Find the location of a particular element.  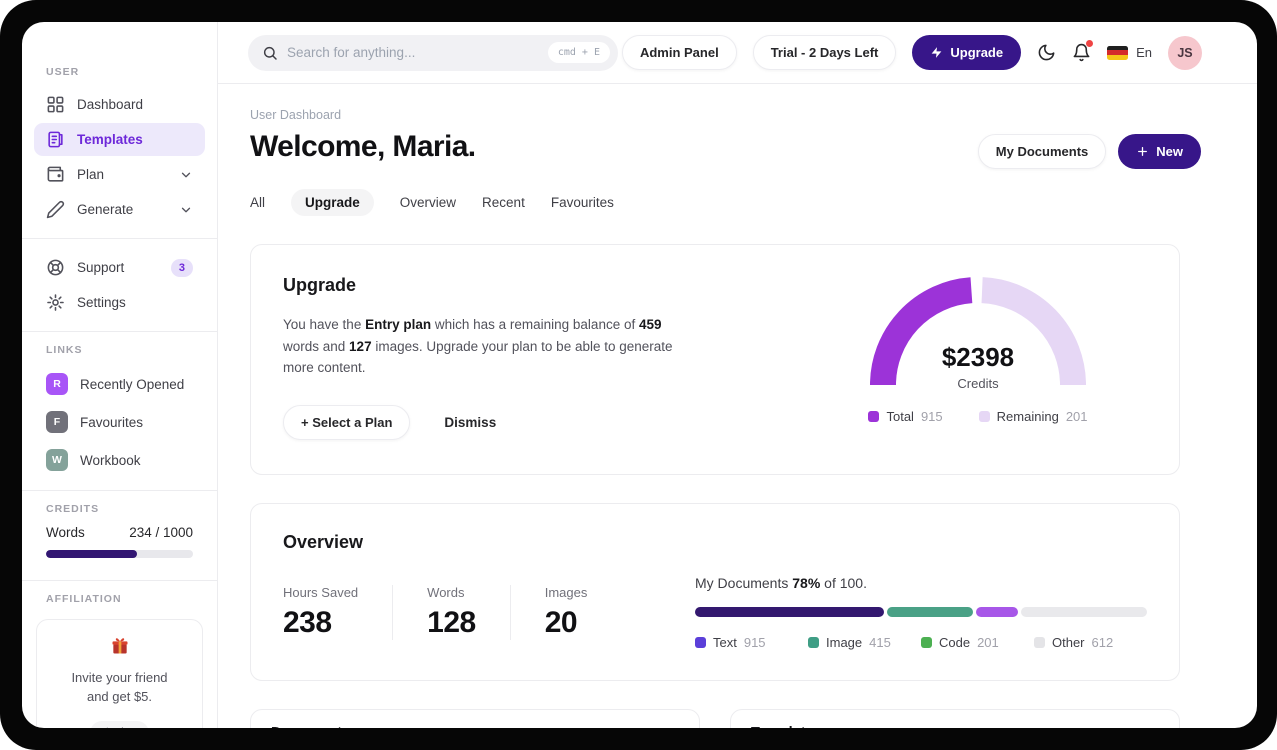

page-header: Welcome, Maria. My Documents New is located at coordinates (725, 145).